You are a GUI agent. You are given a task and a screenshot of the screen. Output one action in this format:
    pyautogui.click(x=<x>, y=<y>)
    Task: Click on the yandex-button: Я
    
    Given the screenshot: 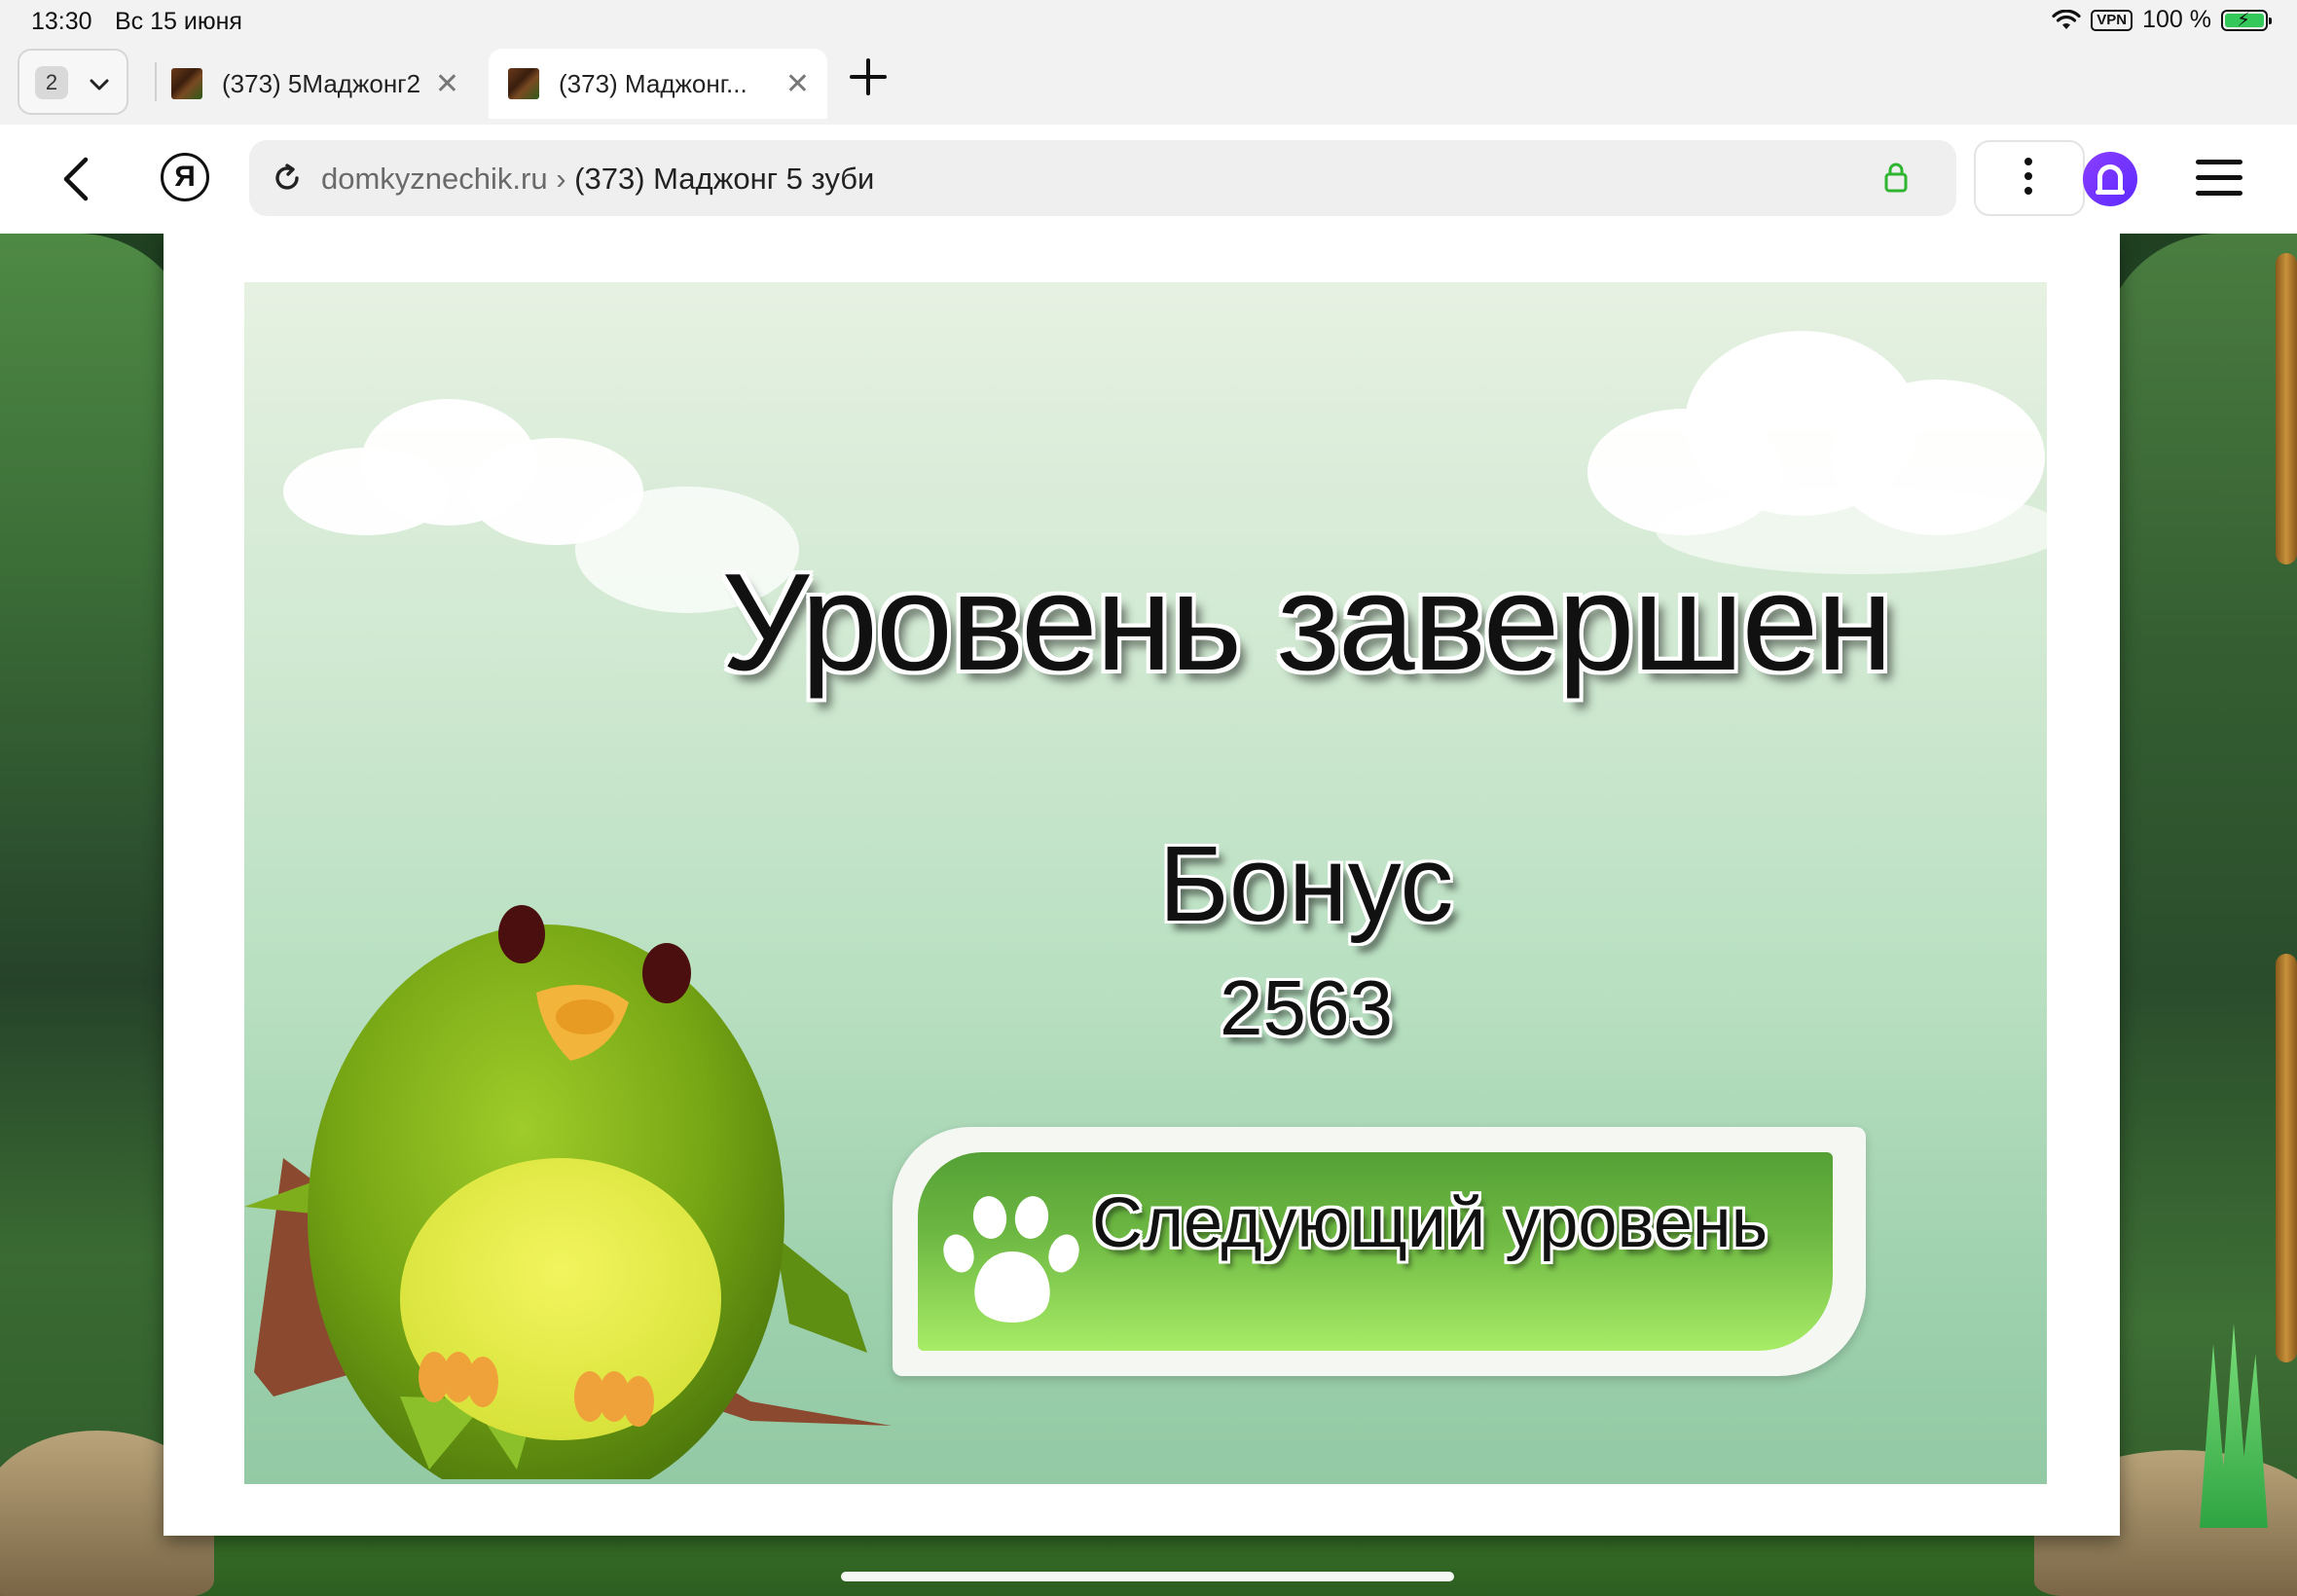 What is the action you would take?
    pyautogui.click(x=185, y=177)
    